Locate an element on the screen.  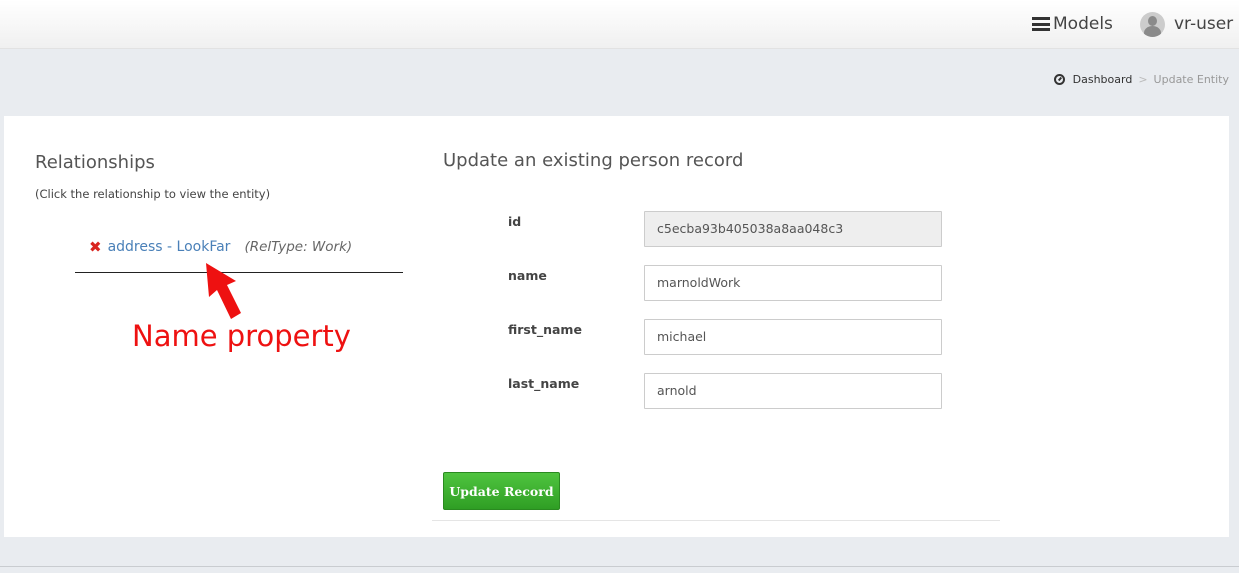
annotation-arrow-icon is located at coordinates (223, 291).